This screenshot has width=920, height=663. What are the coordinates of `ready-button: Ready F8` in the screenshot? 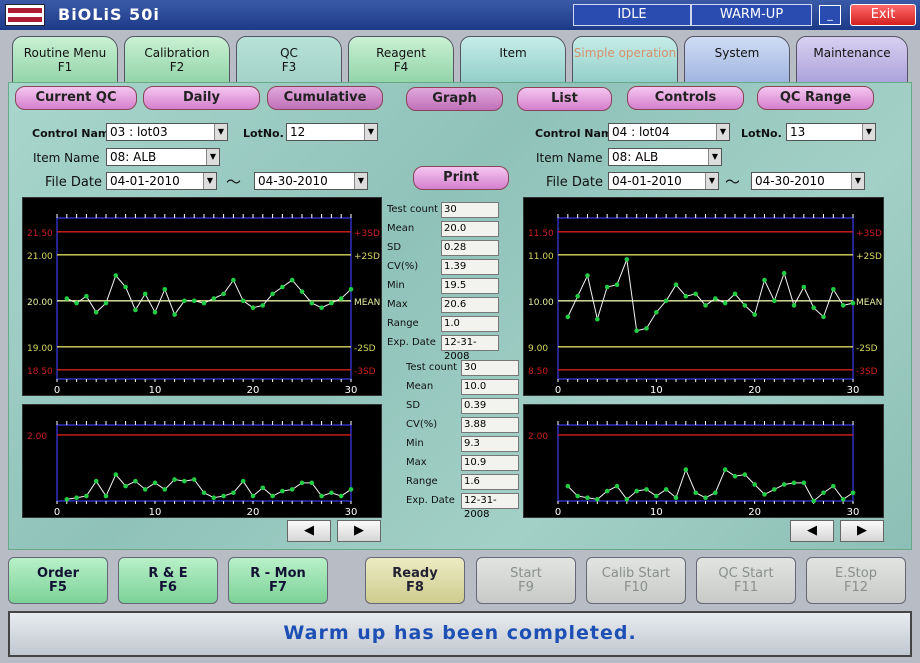 It's located at (415, 580).